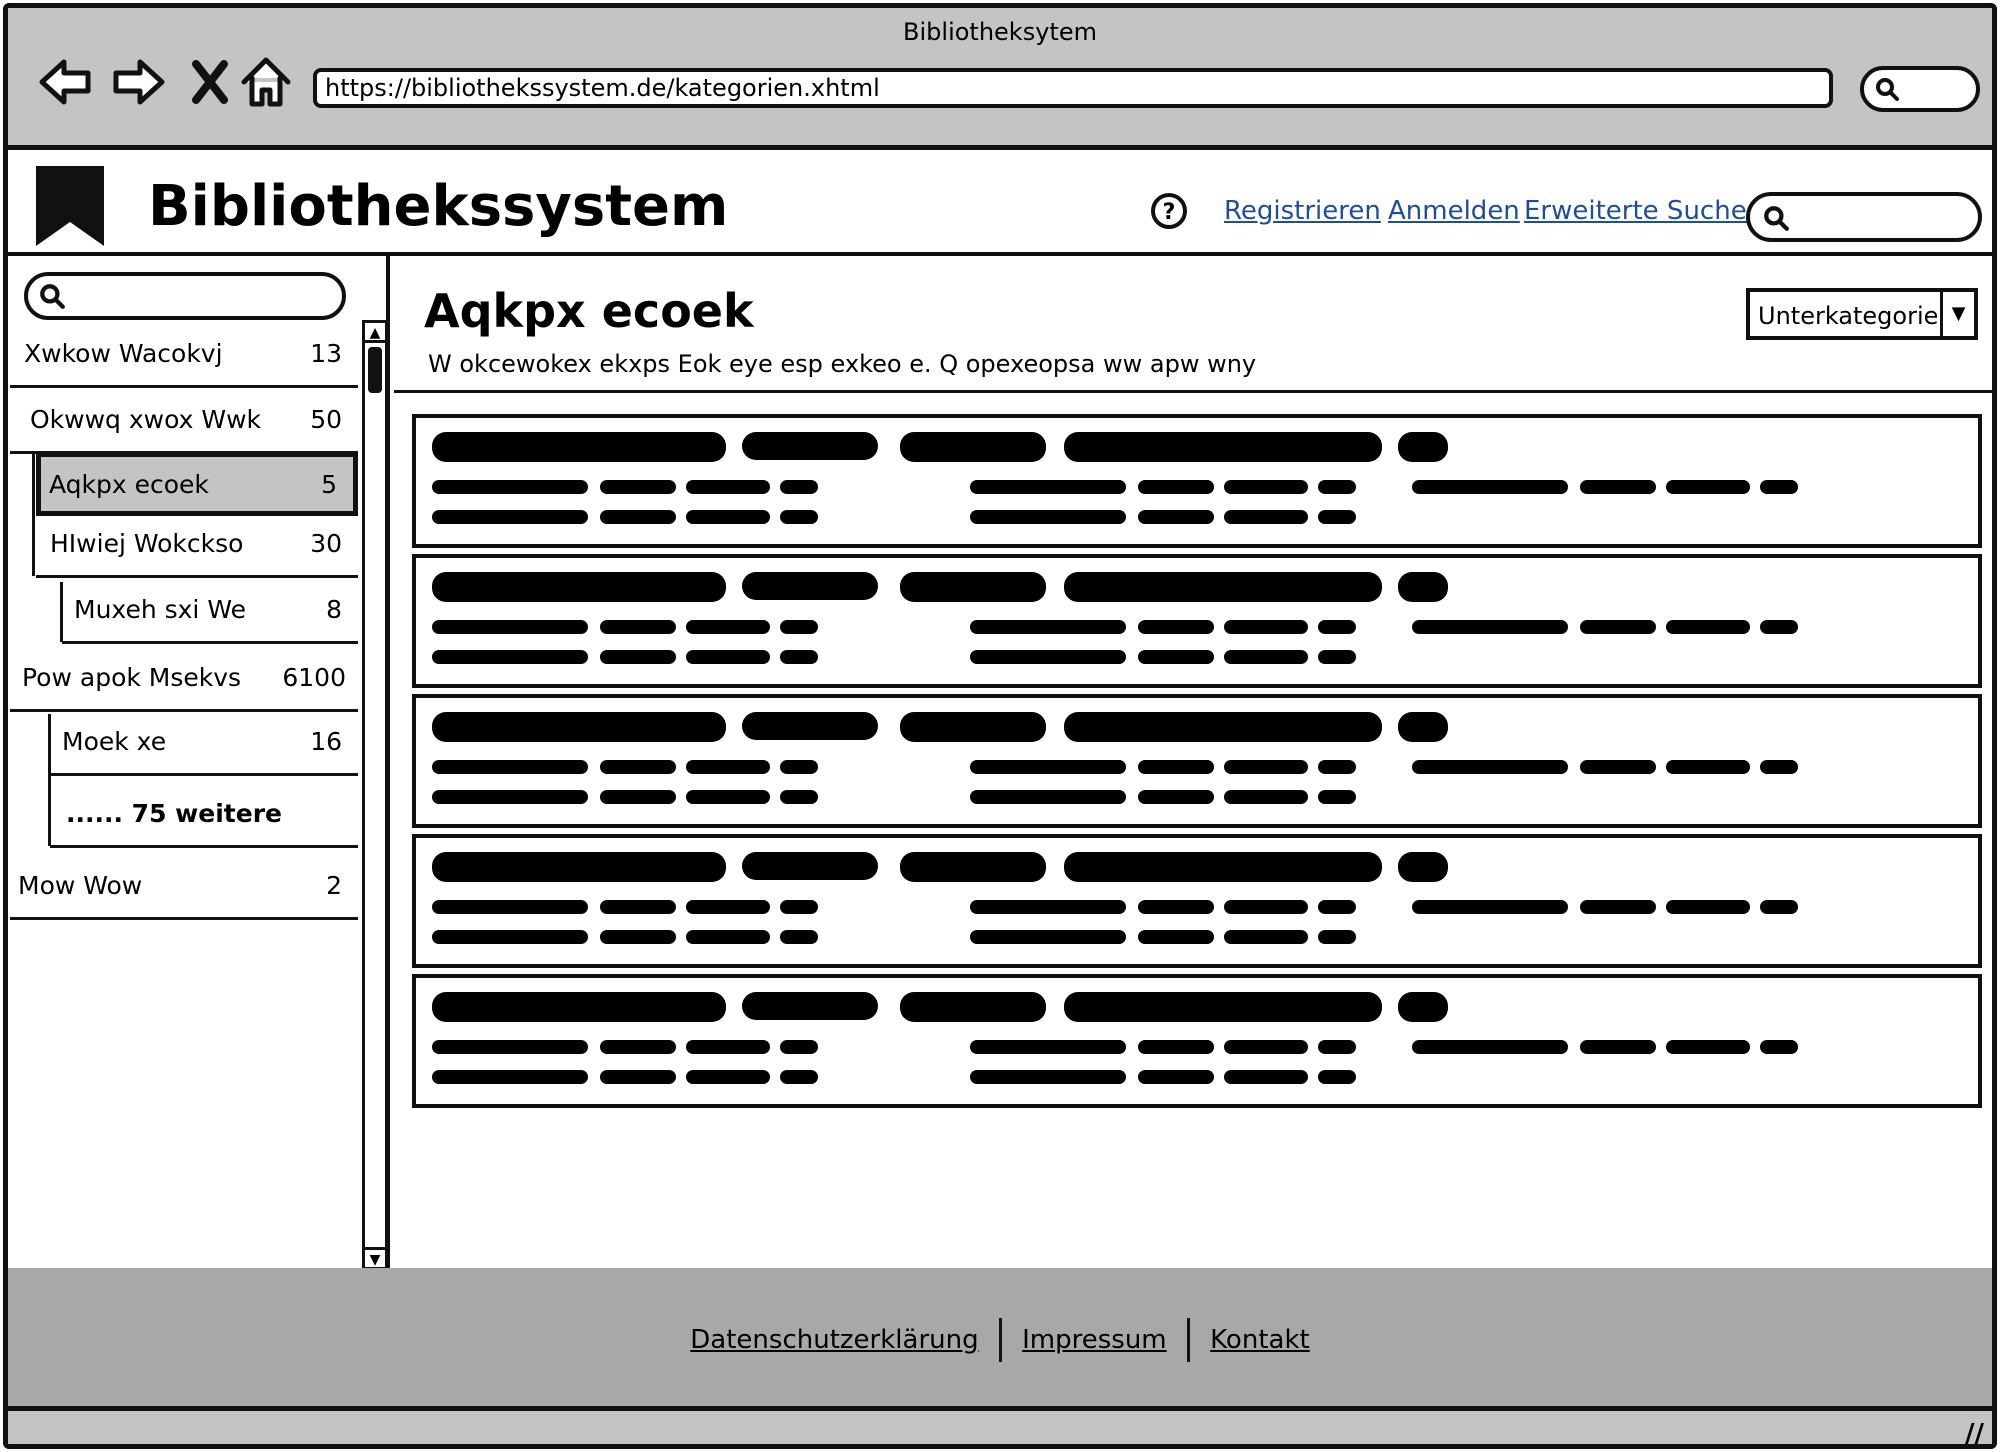  What do you see at coordinates (197, 546) in the screenshot?
I see `category-item: HIwiej Wokckso 30` at bounding box center [197, 546].